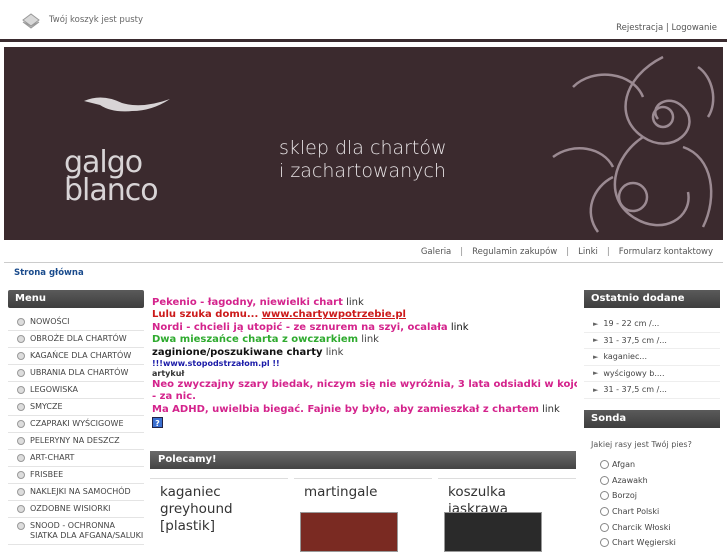  I want to click on product-card: koszulka jaskrawa, so click(507, 515).